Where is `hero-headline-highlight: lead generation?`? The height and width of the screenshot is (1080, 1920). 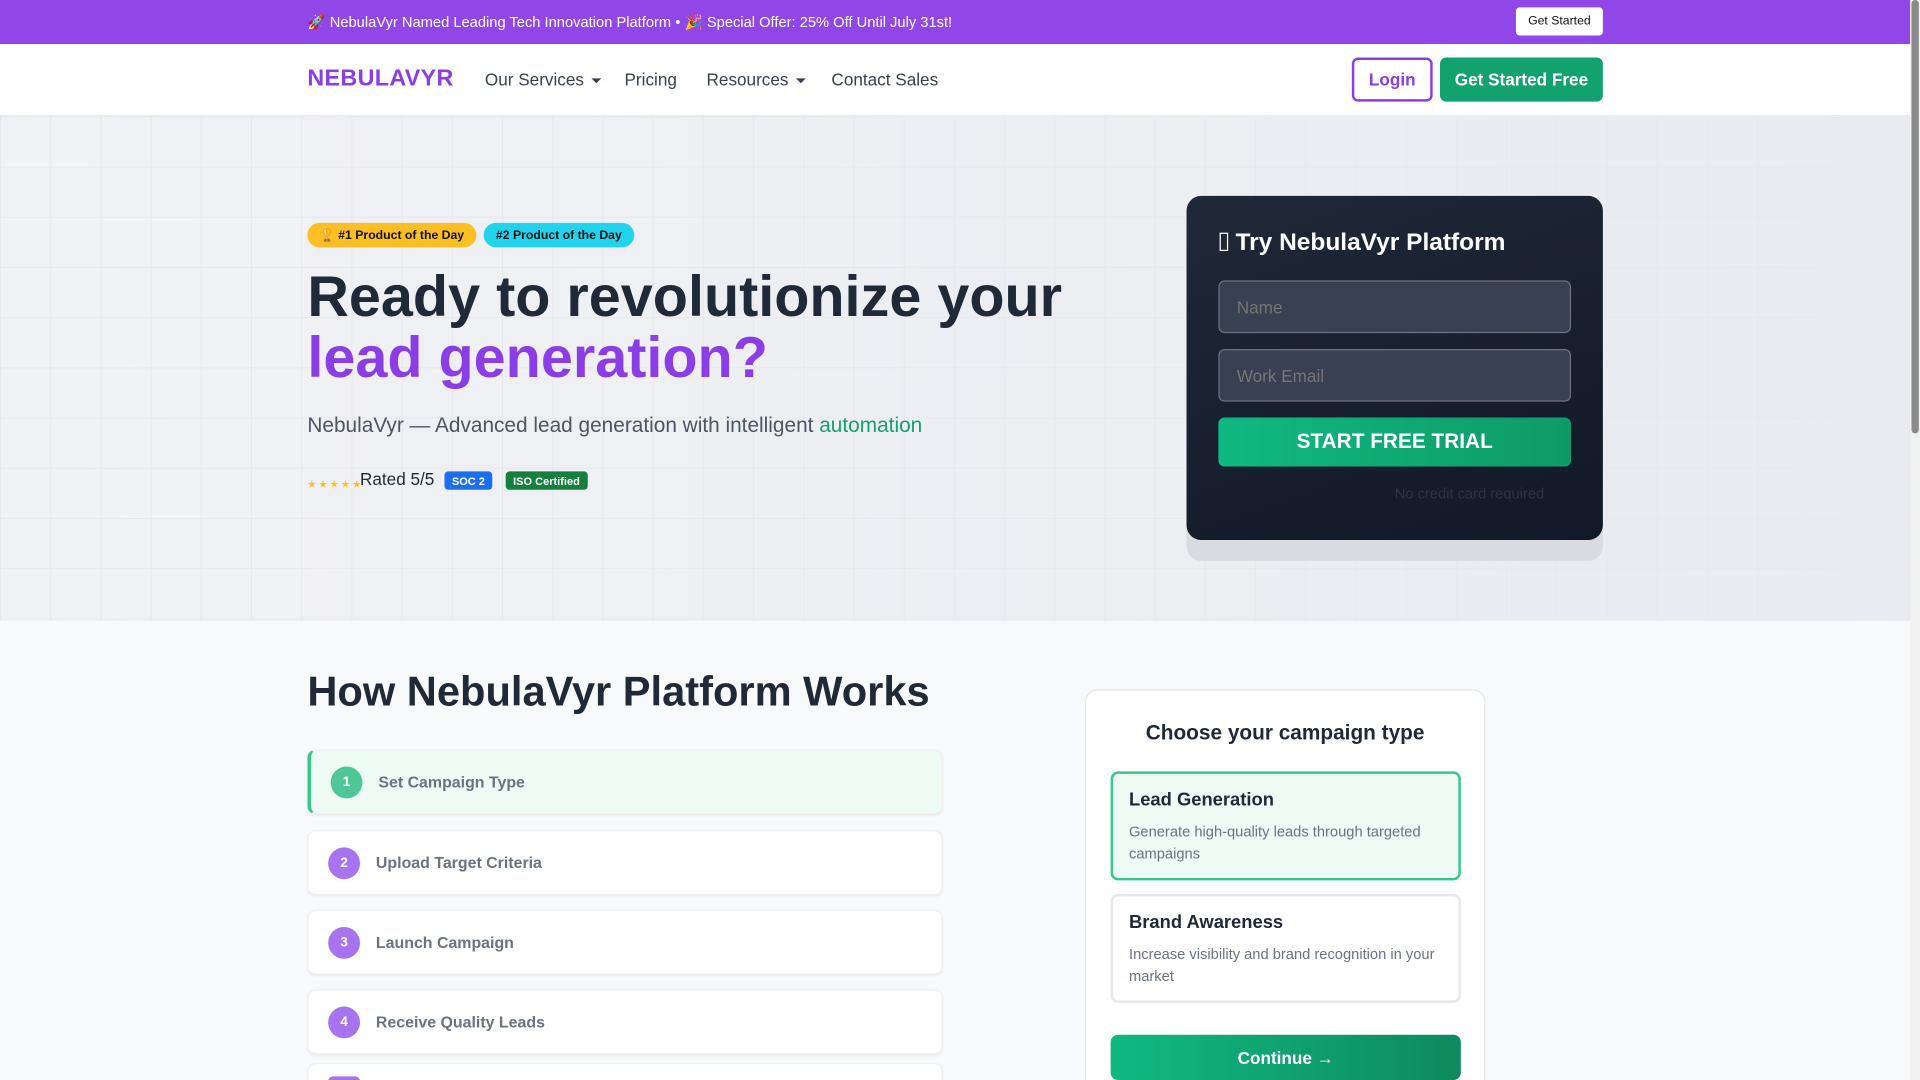
hero-headline-highlight: lead generation? is located at coordinates (537, 357).